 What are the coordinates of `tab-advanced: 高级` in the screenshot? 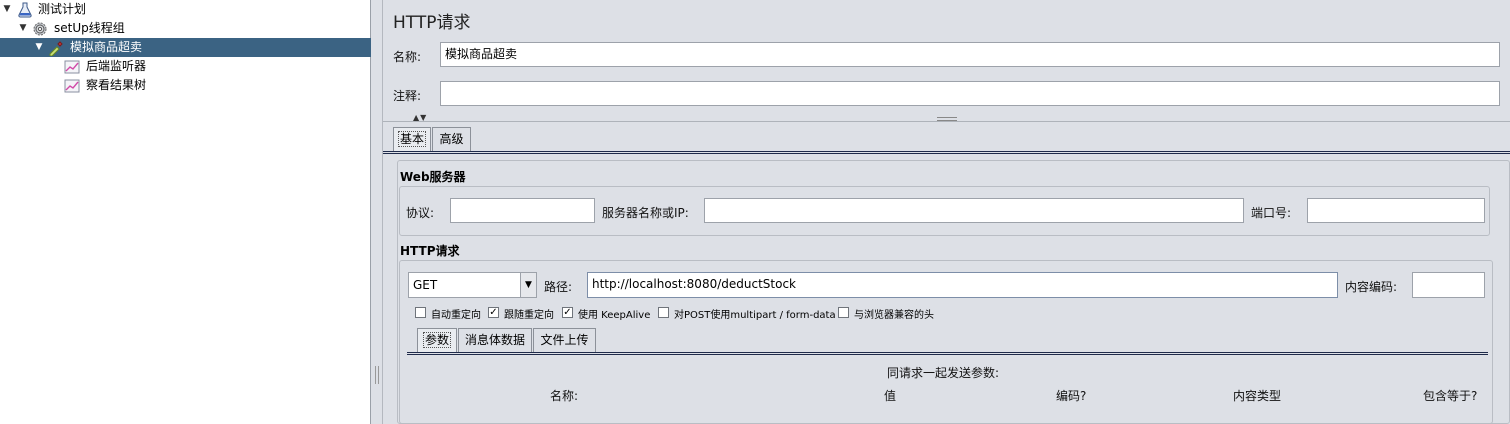 It's located at (451, 139).